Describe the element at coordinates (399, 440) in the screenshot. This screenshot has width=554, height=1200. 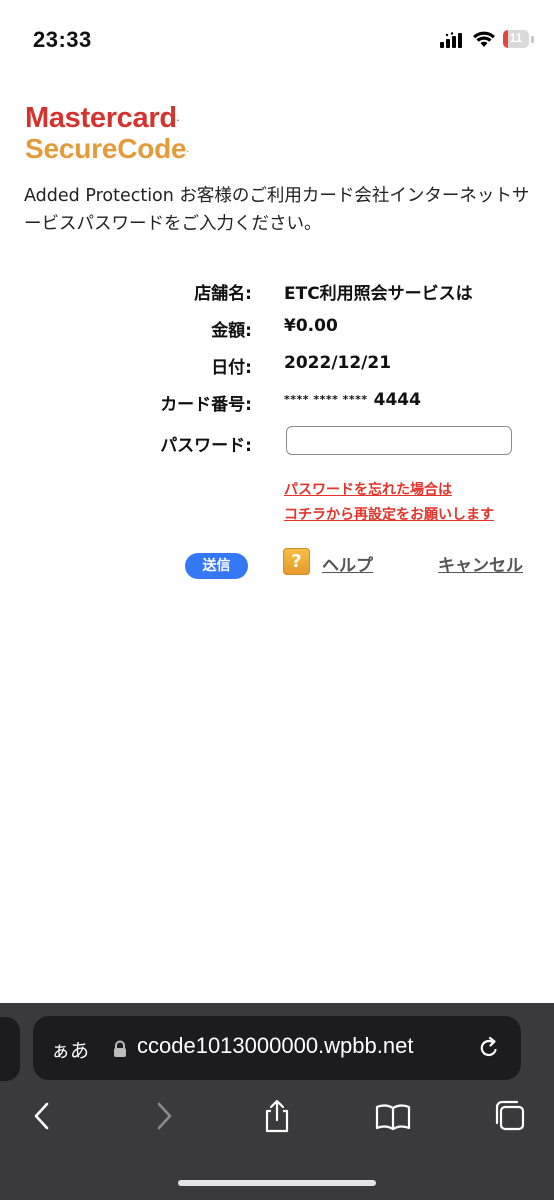
I see `password-input` at that location.